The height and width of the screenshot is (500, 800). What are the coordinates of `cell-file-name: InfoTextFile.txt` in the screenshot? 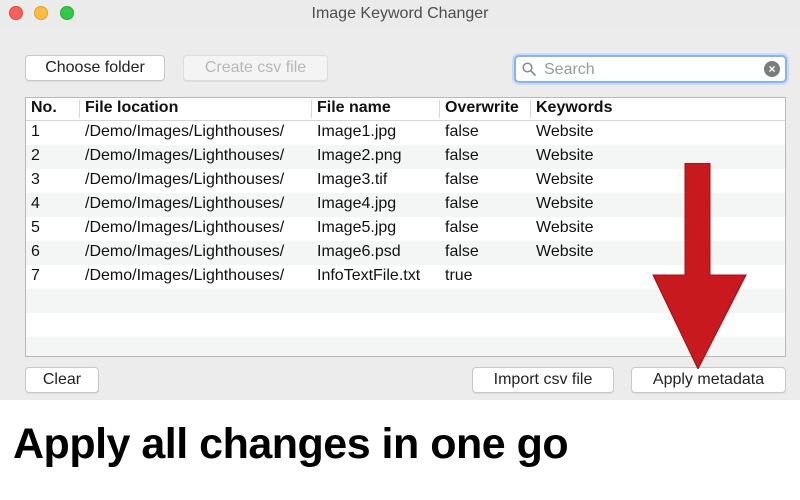 It's located at (369, 275).